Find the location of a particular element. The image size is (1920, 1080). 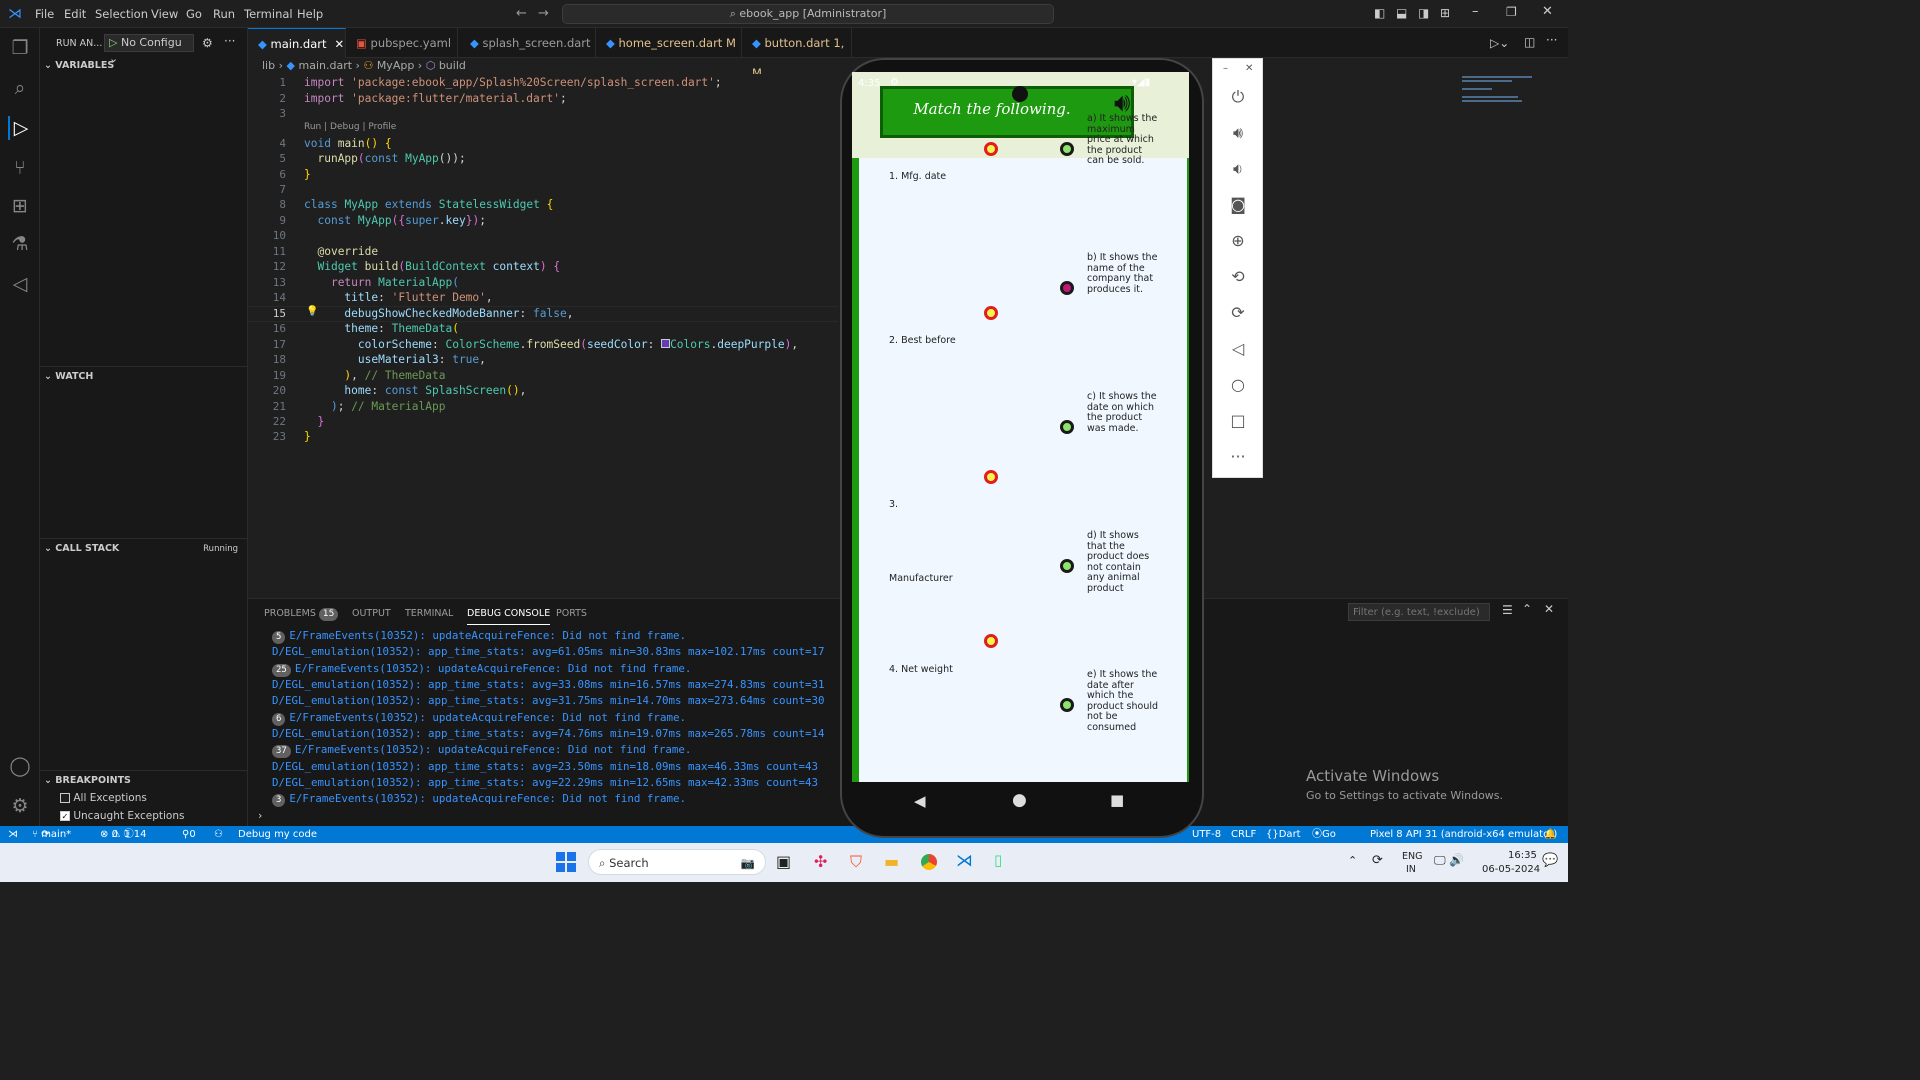

back-icon: ◁ is located at coordinates (1238, 349).